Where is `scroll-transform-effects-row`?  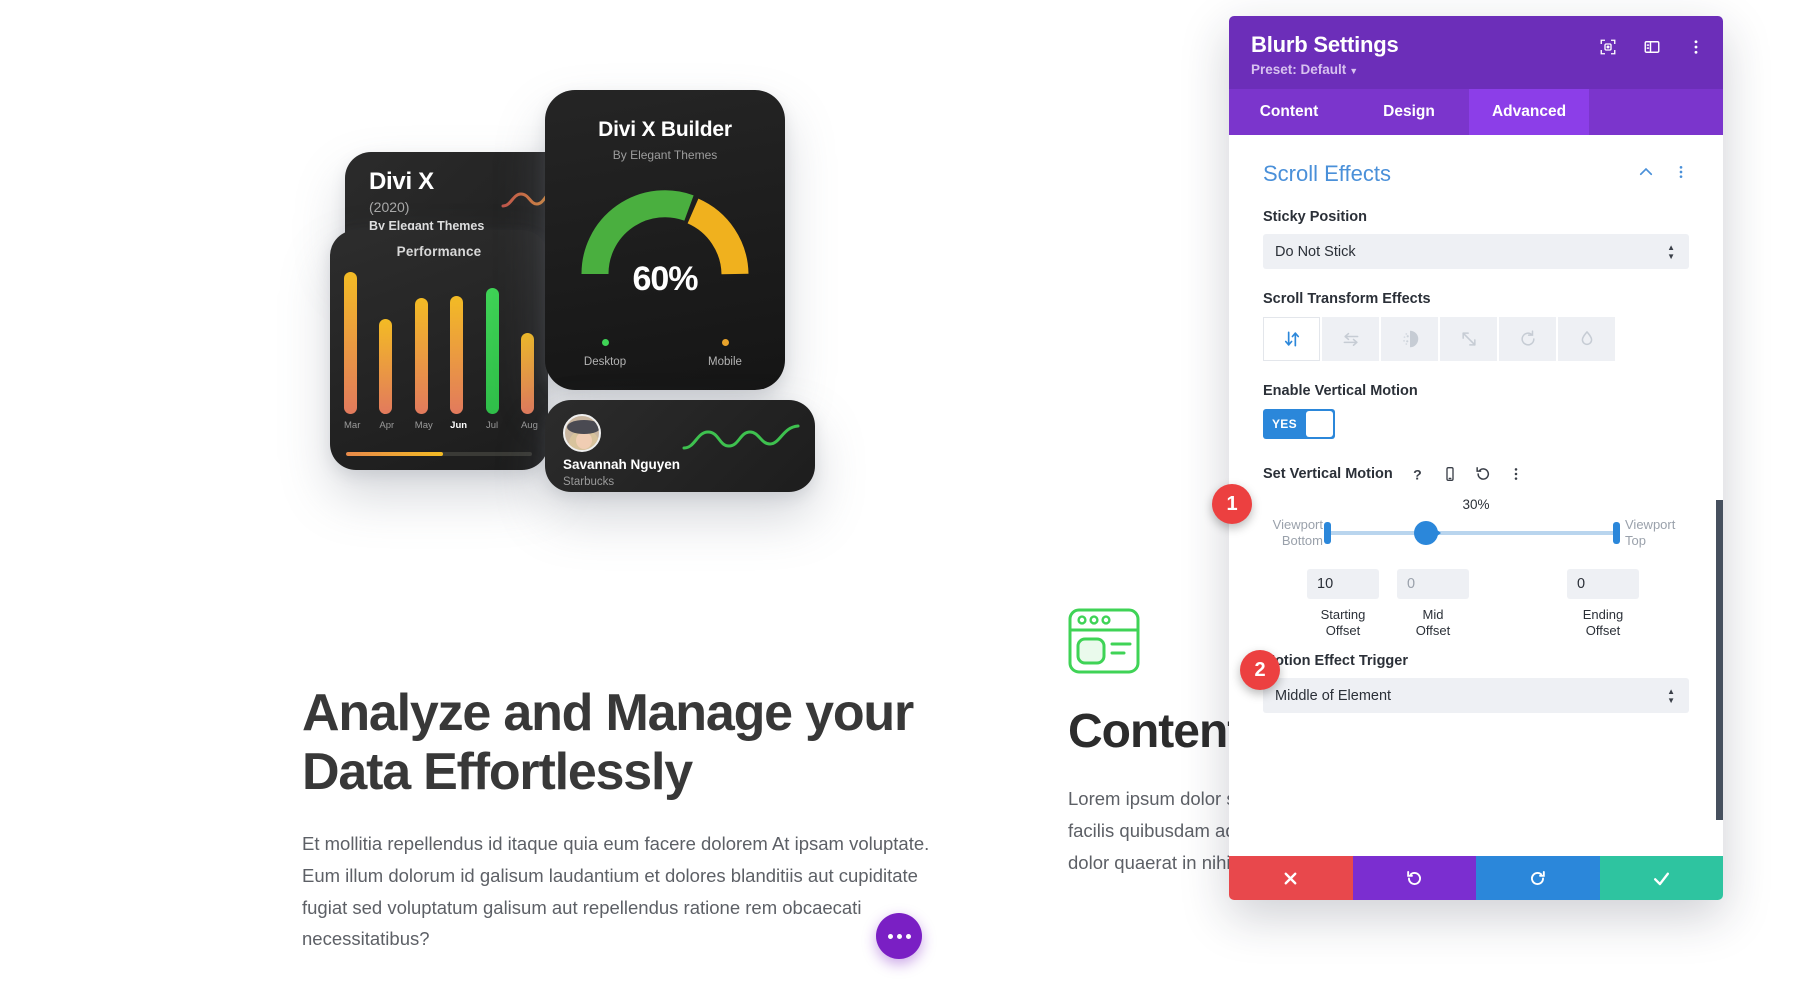
scroll-transform-effects-row is located at coordinates (1476, 339).